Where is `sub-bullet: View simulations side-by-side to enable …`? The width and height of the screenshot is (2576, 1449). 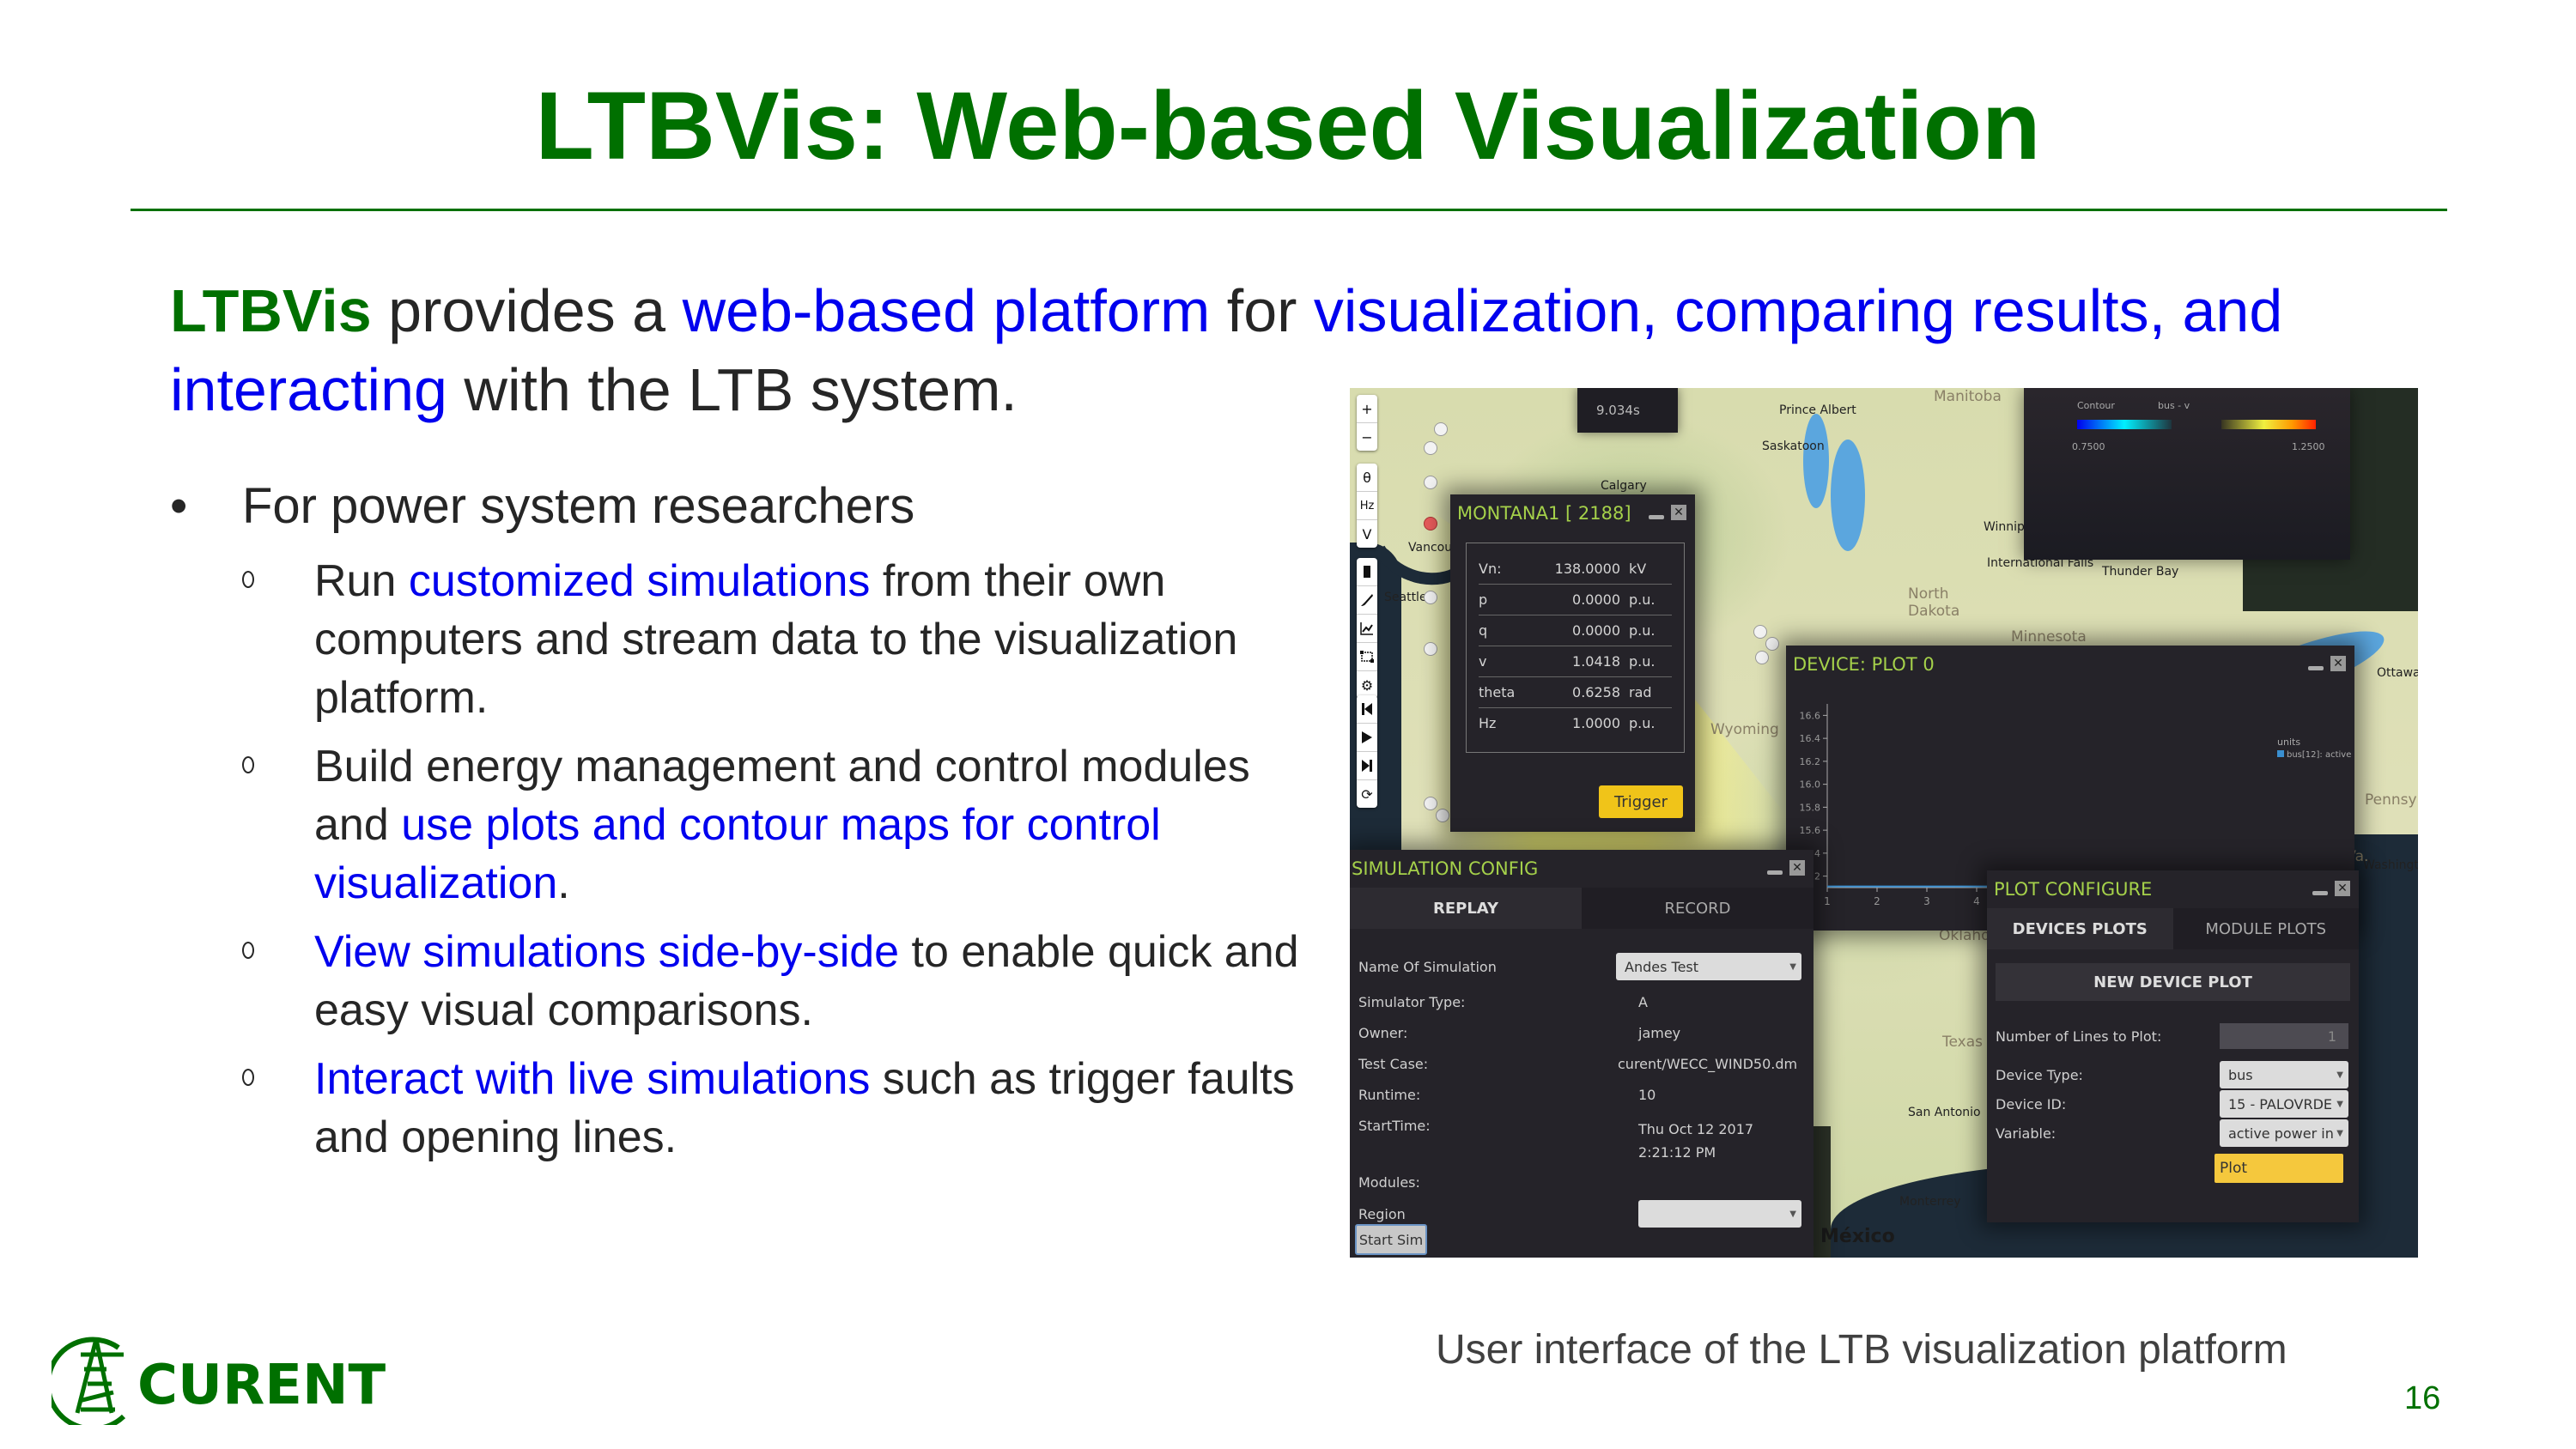 sub-bullet: View simulations side-by-side to enable … is located at coordinates (746, 981).